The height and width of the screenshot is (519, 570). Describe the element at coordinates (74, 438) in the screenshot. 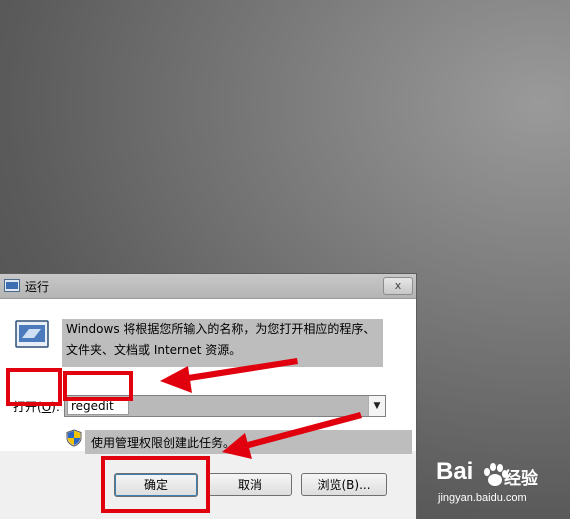

I see `shield-icon` at that location.